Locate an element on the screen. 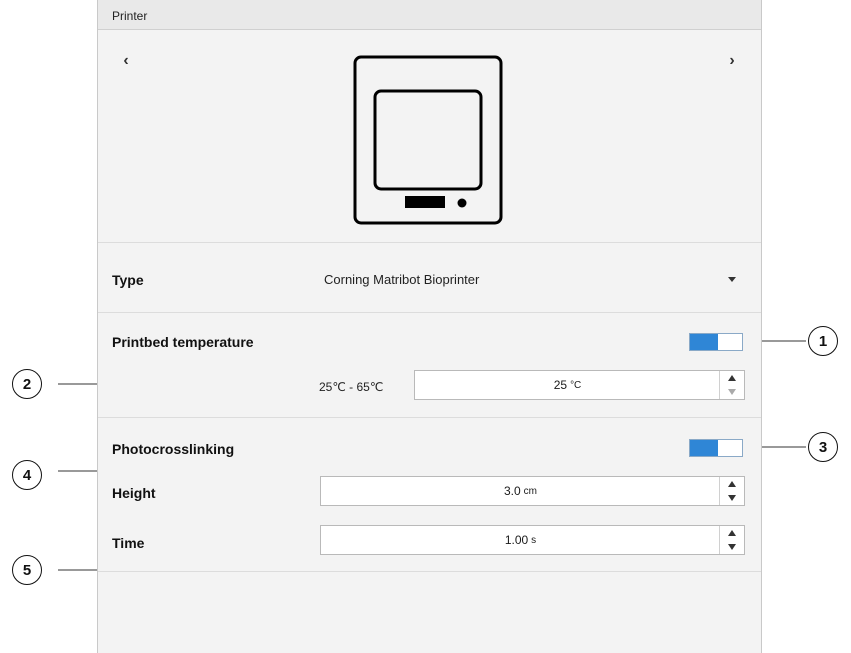  spinbox-value: 25 °C is located at coordinates (567, 385).